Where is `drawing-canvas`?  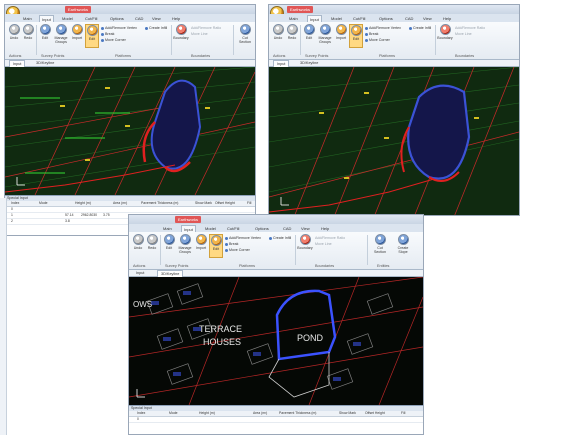
drawing-canvas is located at coordinates (130, 131).